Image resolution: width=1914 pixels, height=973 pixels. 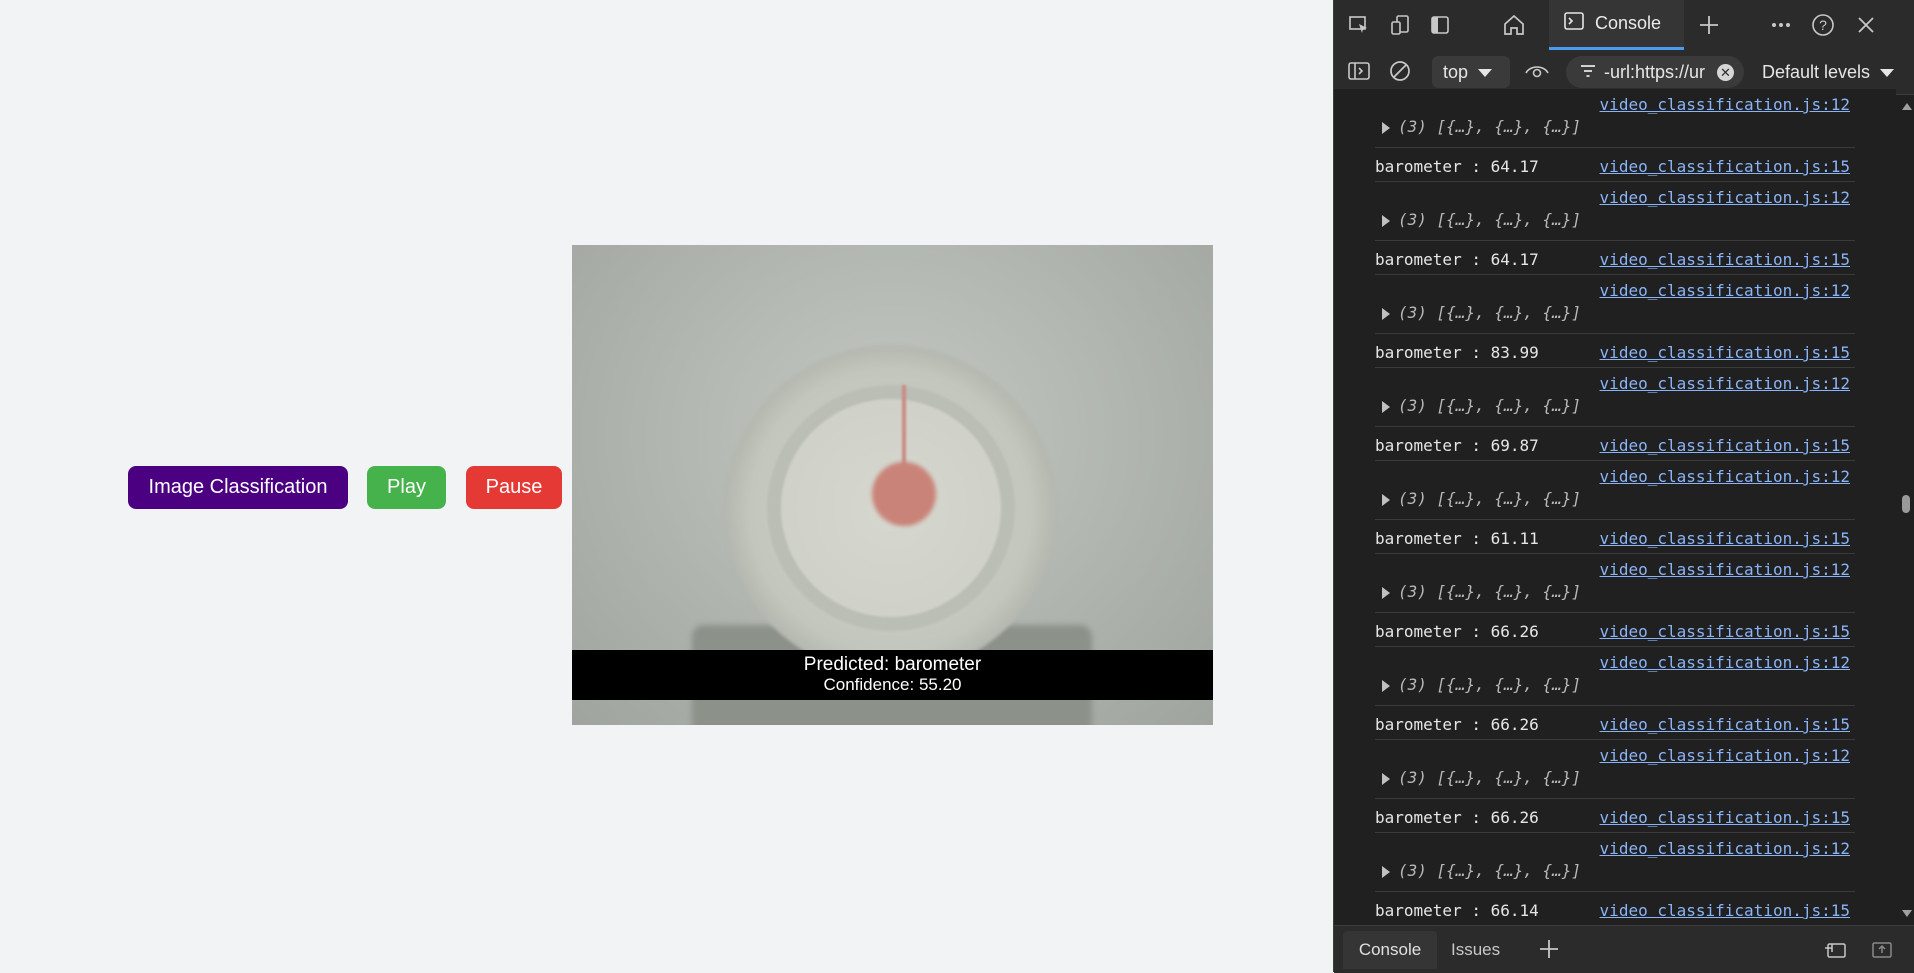 I want to click on clear-filter-icon: ✕, so click(x=1725, y=72).